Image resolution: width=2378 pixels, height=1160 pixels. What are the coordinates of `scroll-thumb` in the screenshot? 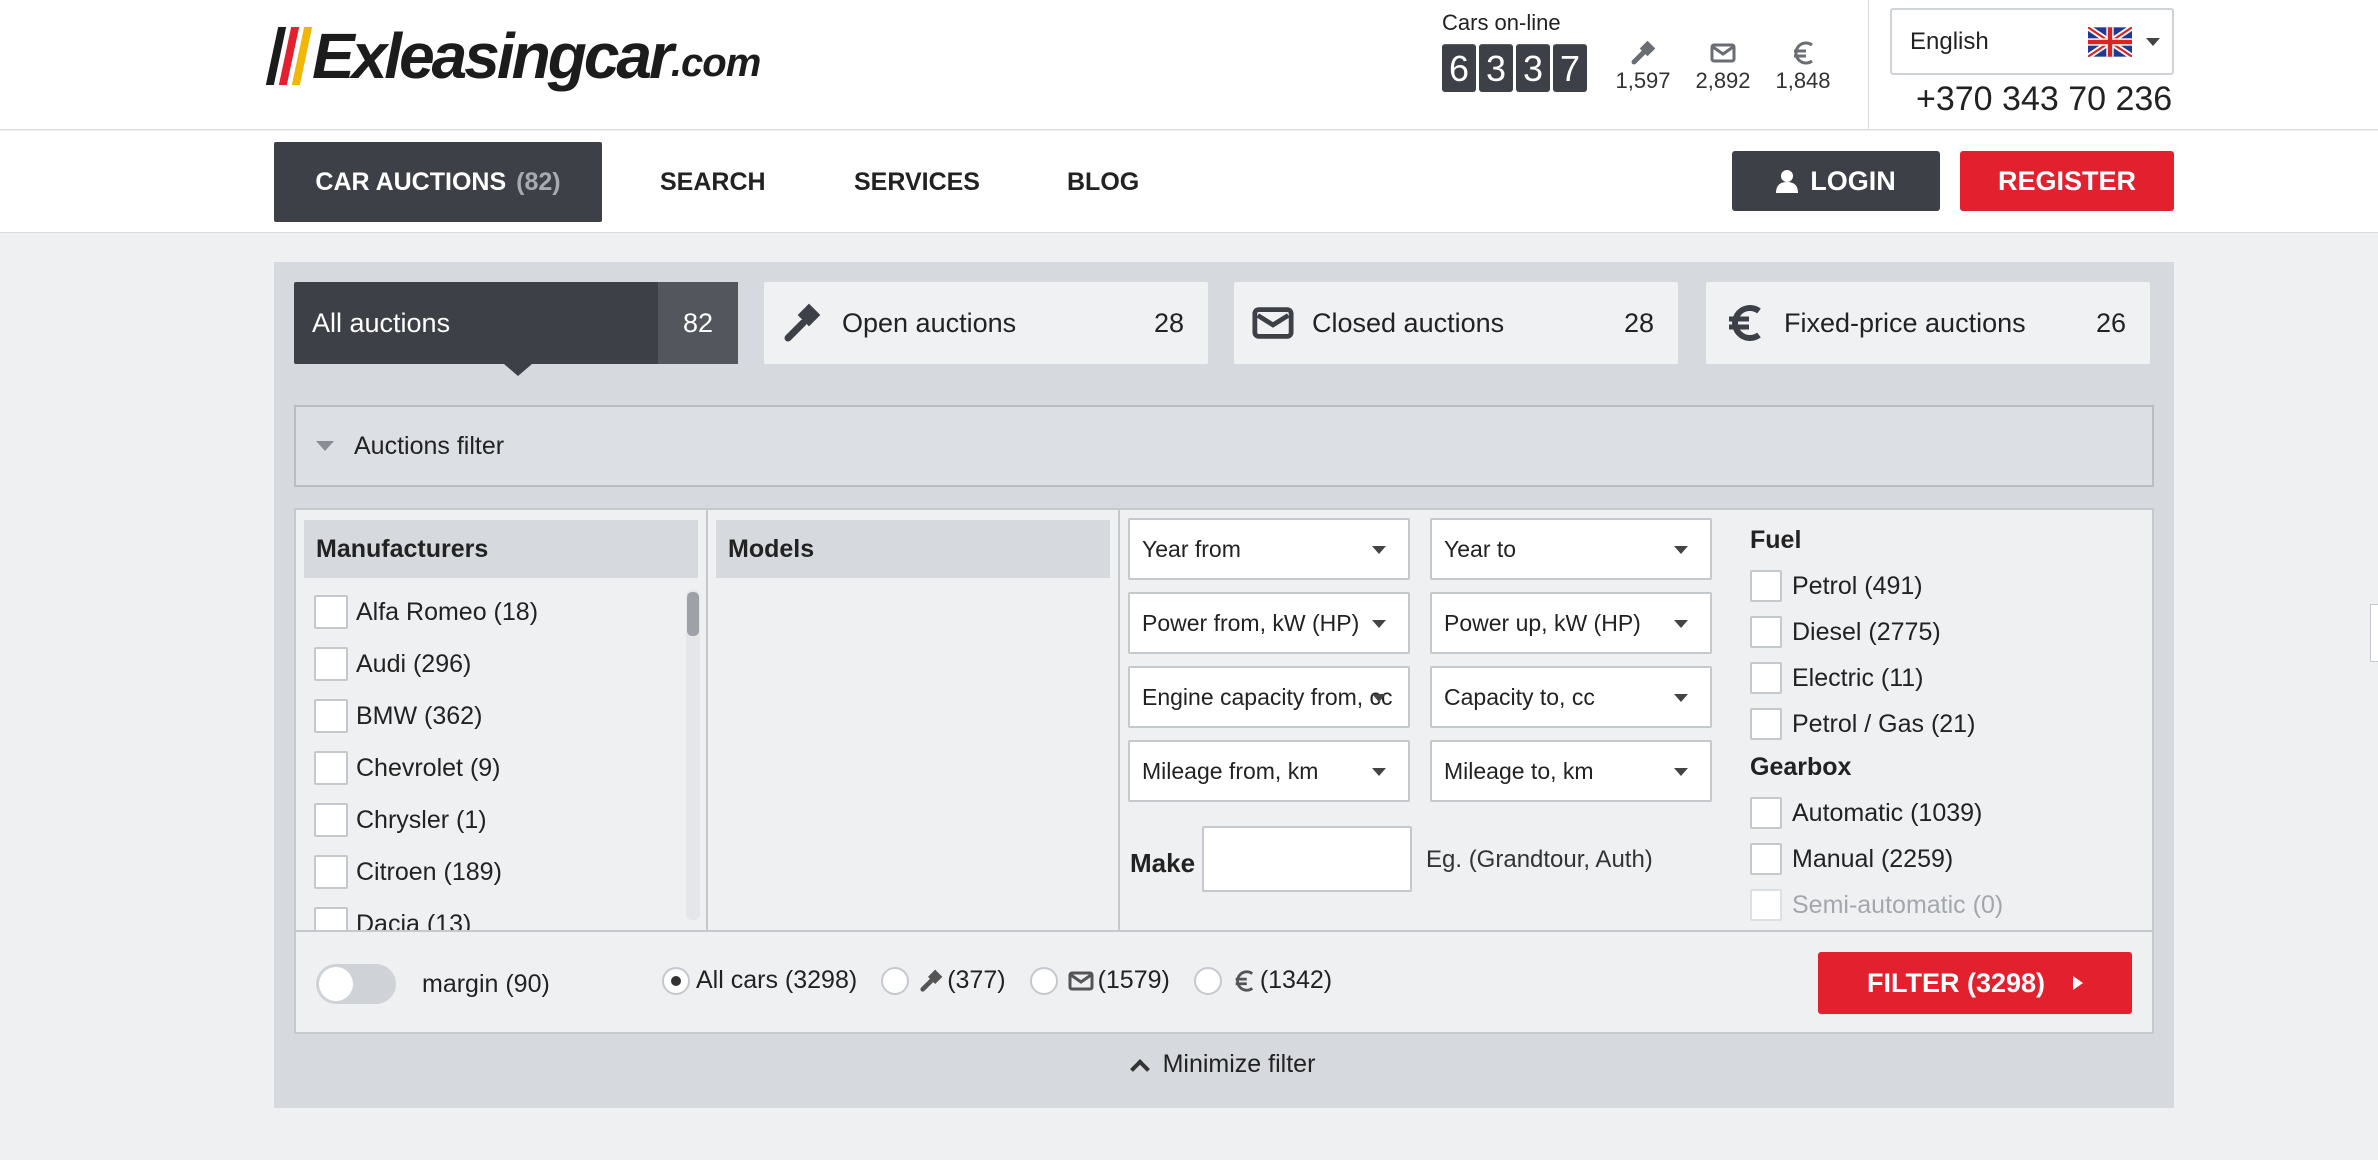 It's located at (693, 614).